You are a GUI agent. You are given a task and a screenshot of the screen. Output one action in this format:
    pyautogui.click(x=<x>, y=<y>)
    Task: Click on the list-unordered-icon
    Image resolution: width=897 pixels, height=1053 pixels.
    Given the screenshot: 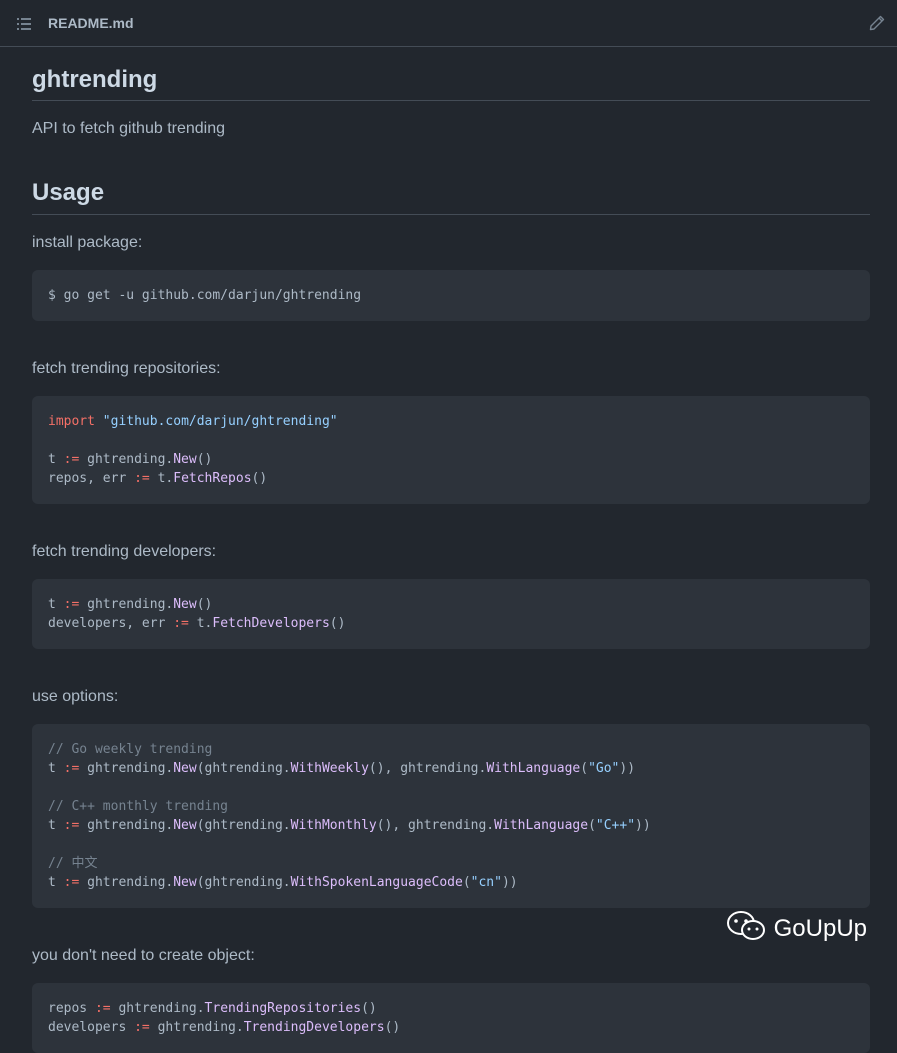 What is the action you would take?
    pyautogui.click(x=24, y=23)
    